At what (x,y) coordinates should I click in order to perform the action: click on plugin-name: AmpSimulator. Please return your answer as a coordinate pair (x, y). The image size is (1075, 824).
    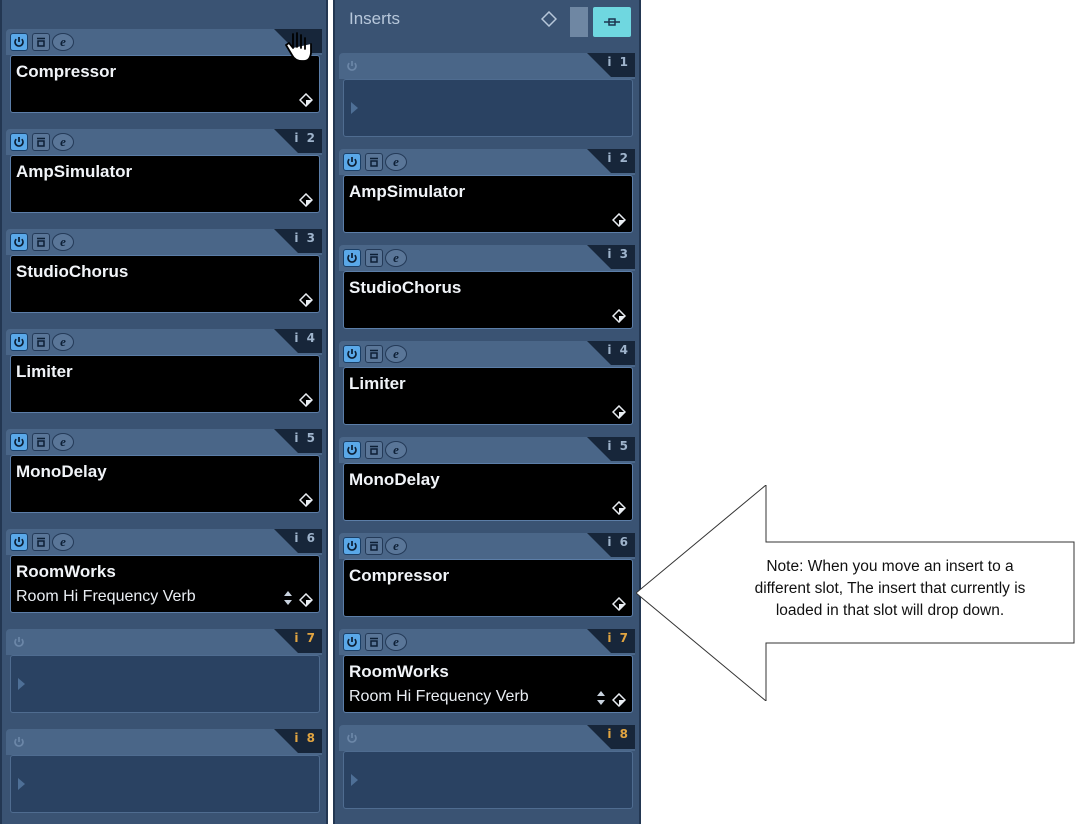
    Looking at the image, I should click on (74, 171).